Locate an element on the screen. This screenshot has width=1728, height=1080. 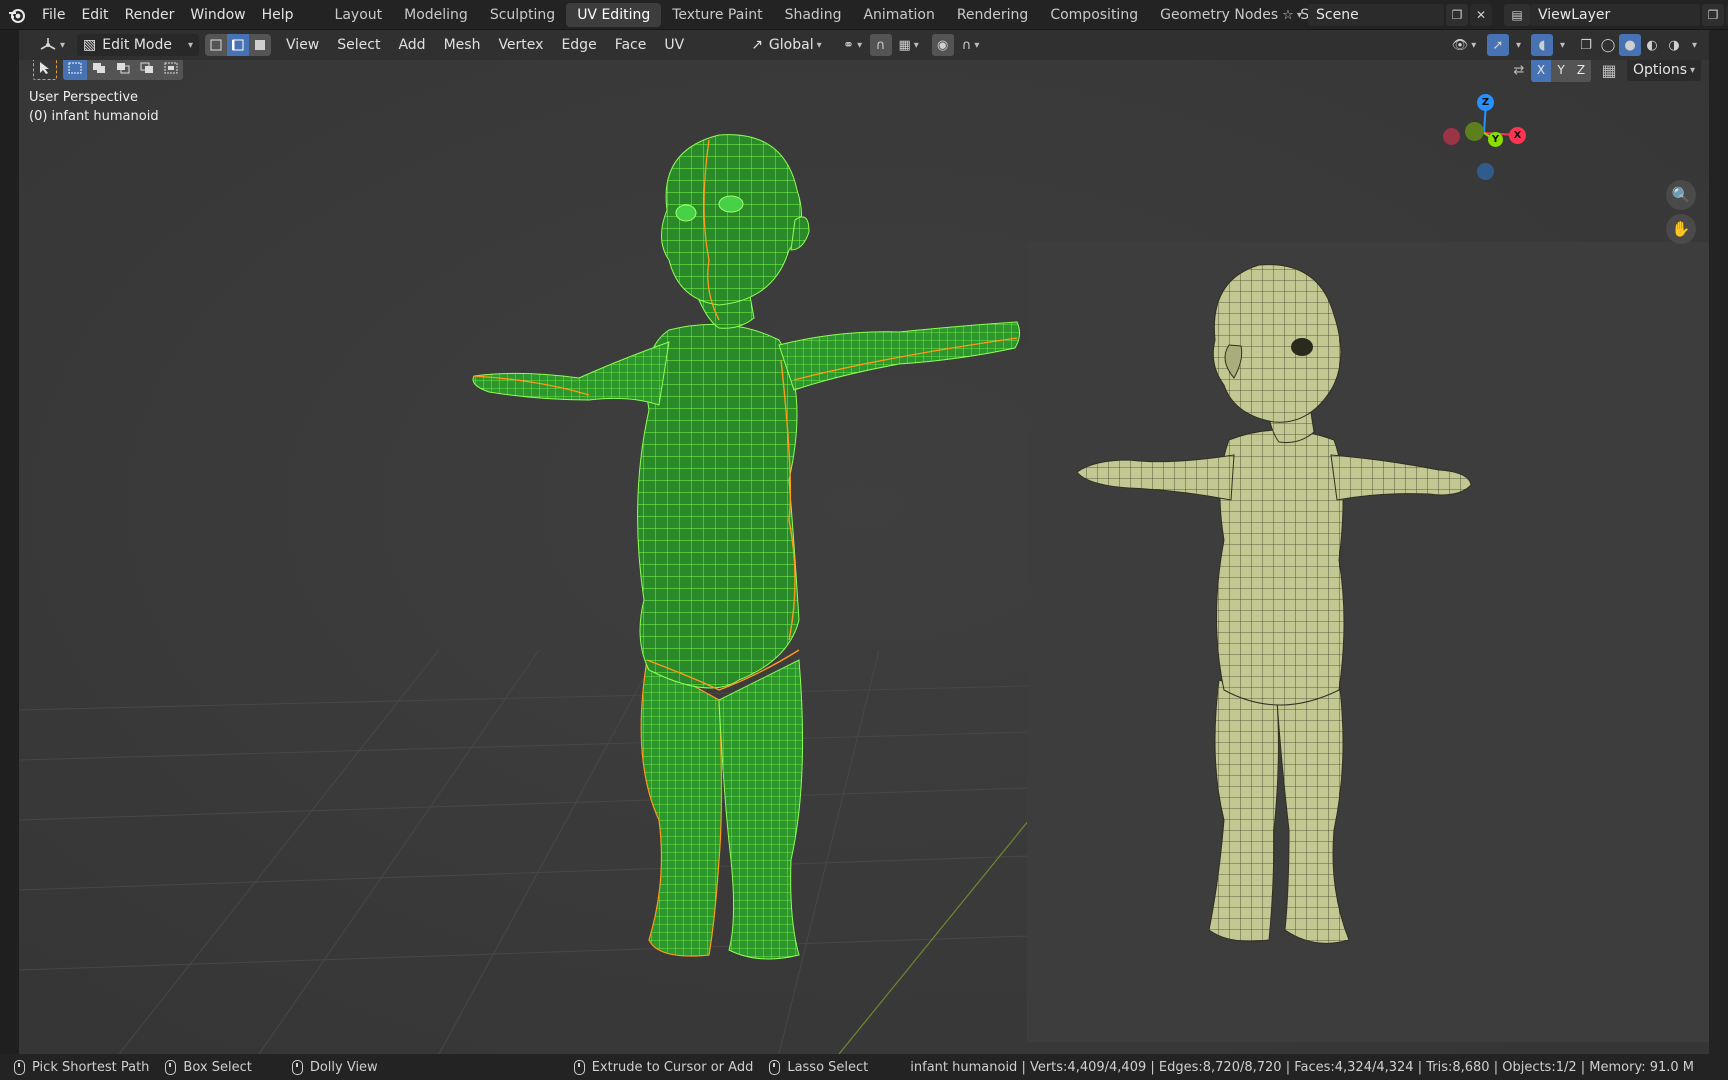
menu-render: Render is located at coordinates (150, 15).